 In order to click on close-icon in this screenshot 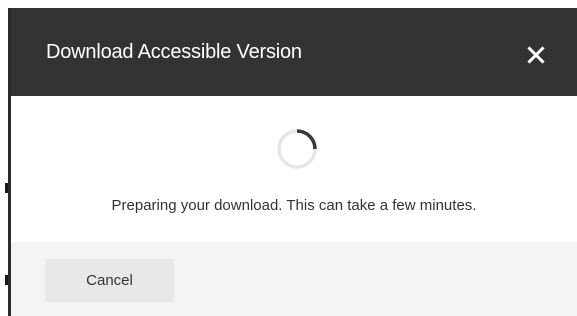, I will do `click(536, 55)`.